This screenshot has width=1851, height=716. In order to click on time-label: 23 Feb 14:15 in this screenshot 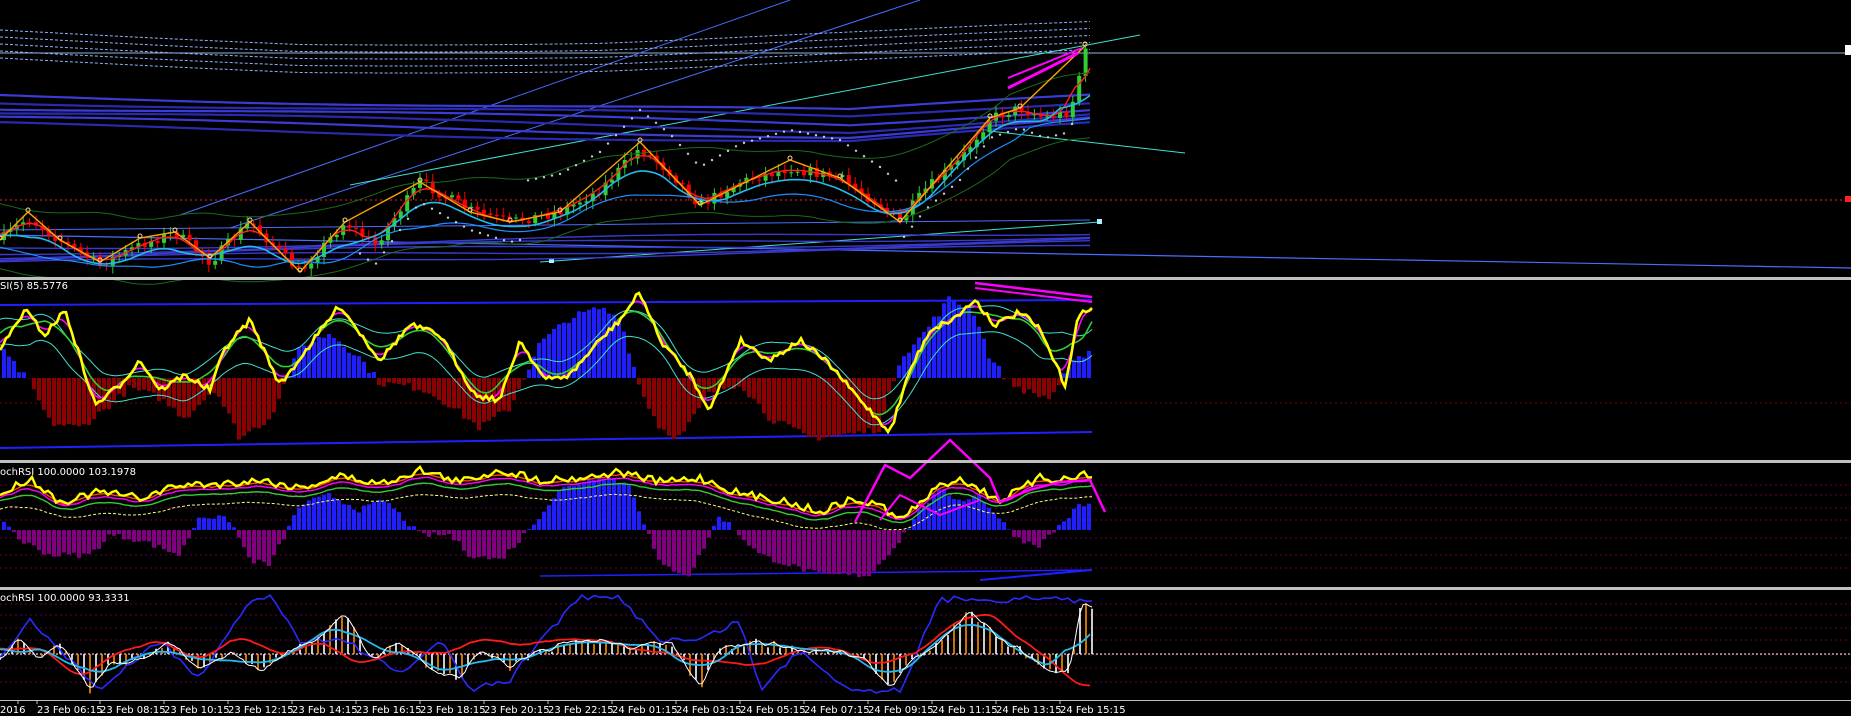, I will do `click(325, 710)`.